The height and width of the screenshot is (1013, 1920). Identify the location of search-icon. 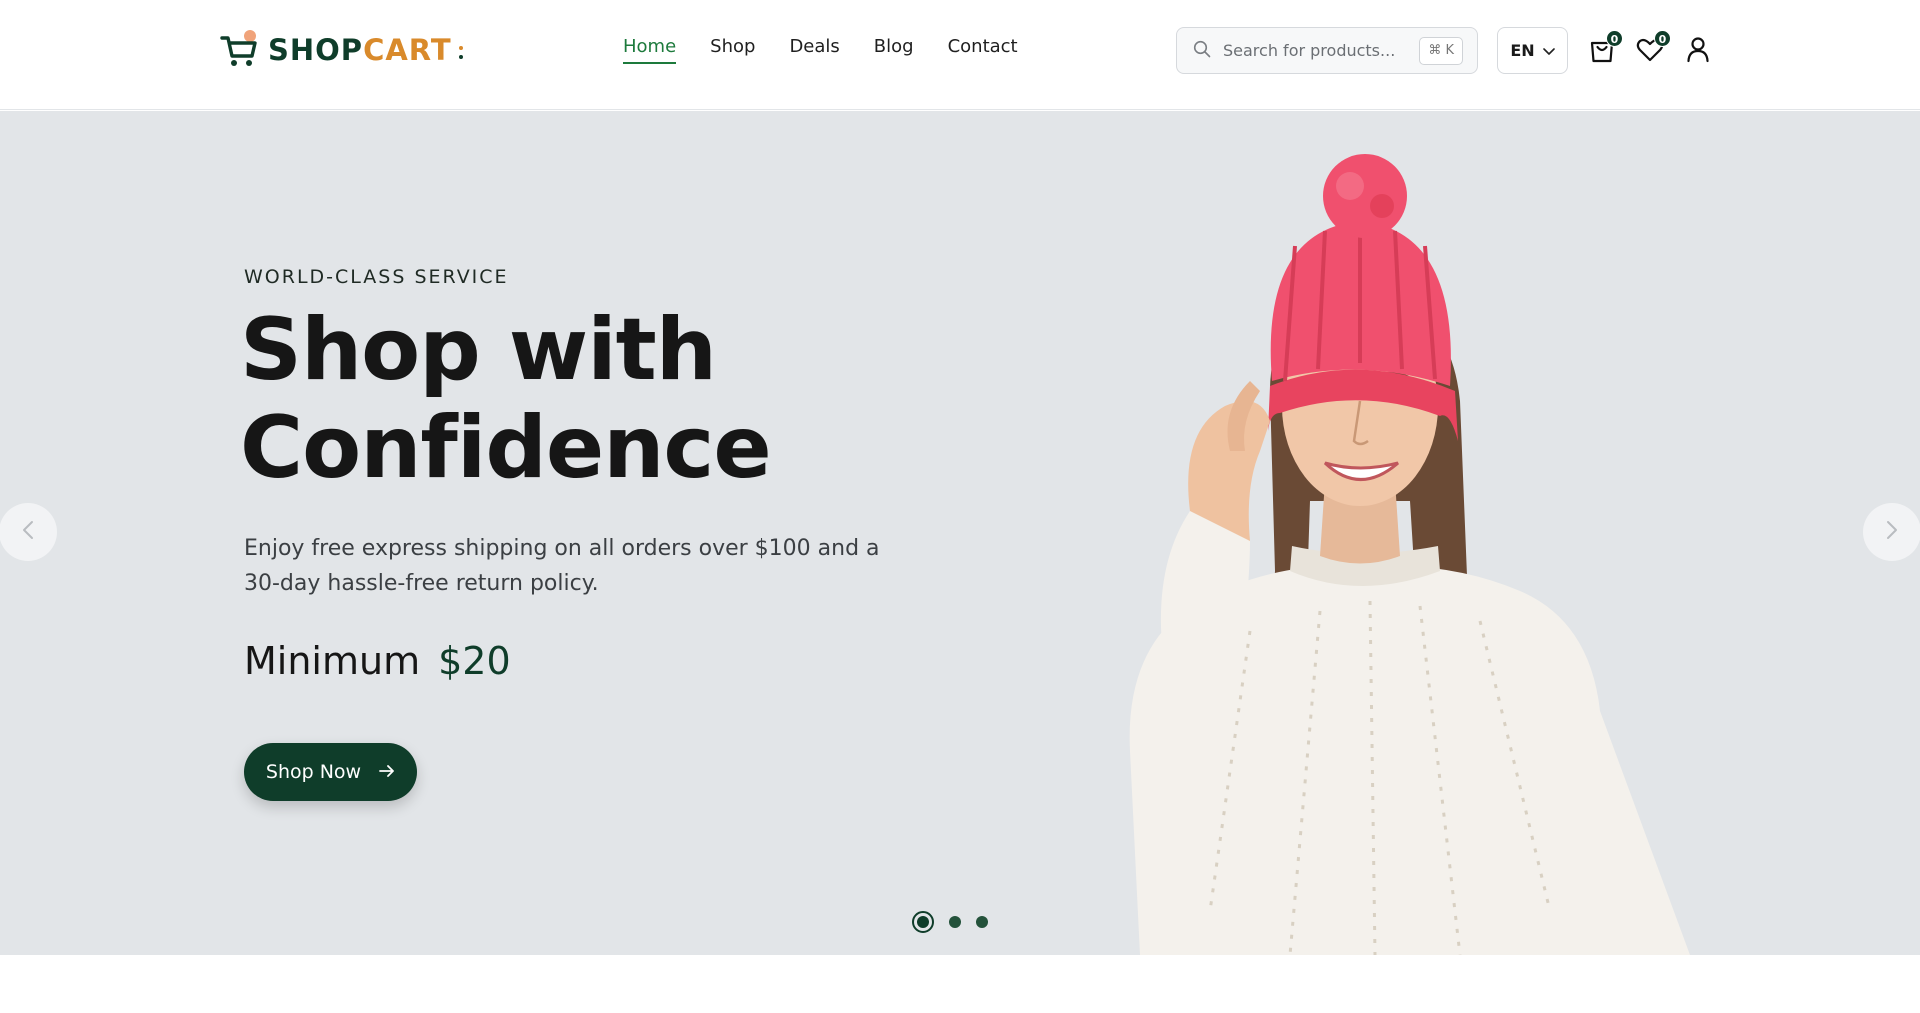
(1202, 51).